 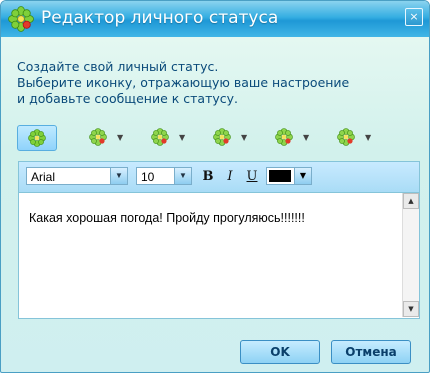 I want to click on italic-button: I, so click(x=230, y=177).